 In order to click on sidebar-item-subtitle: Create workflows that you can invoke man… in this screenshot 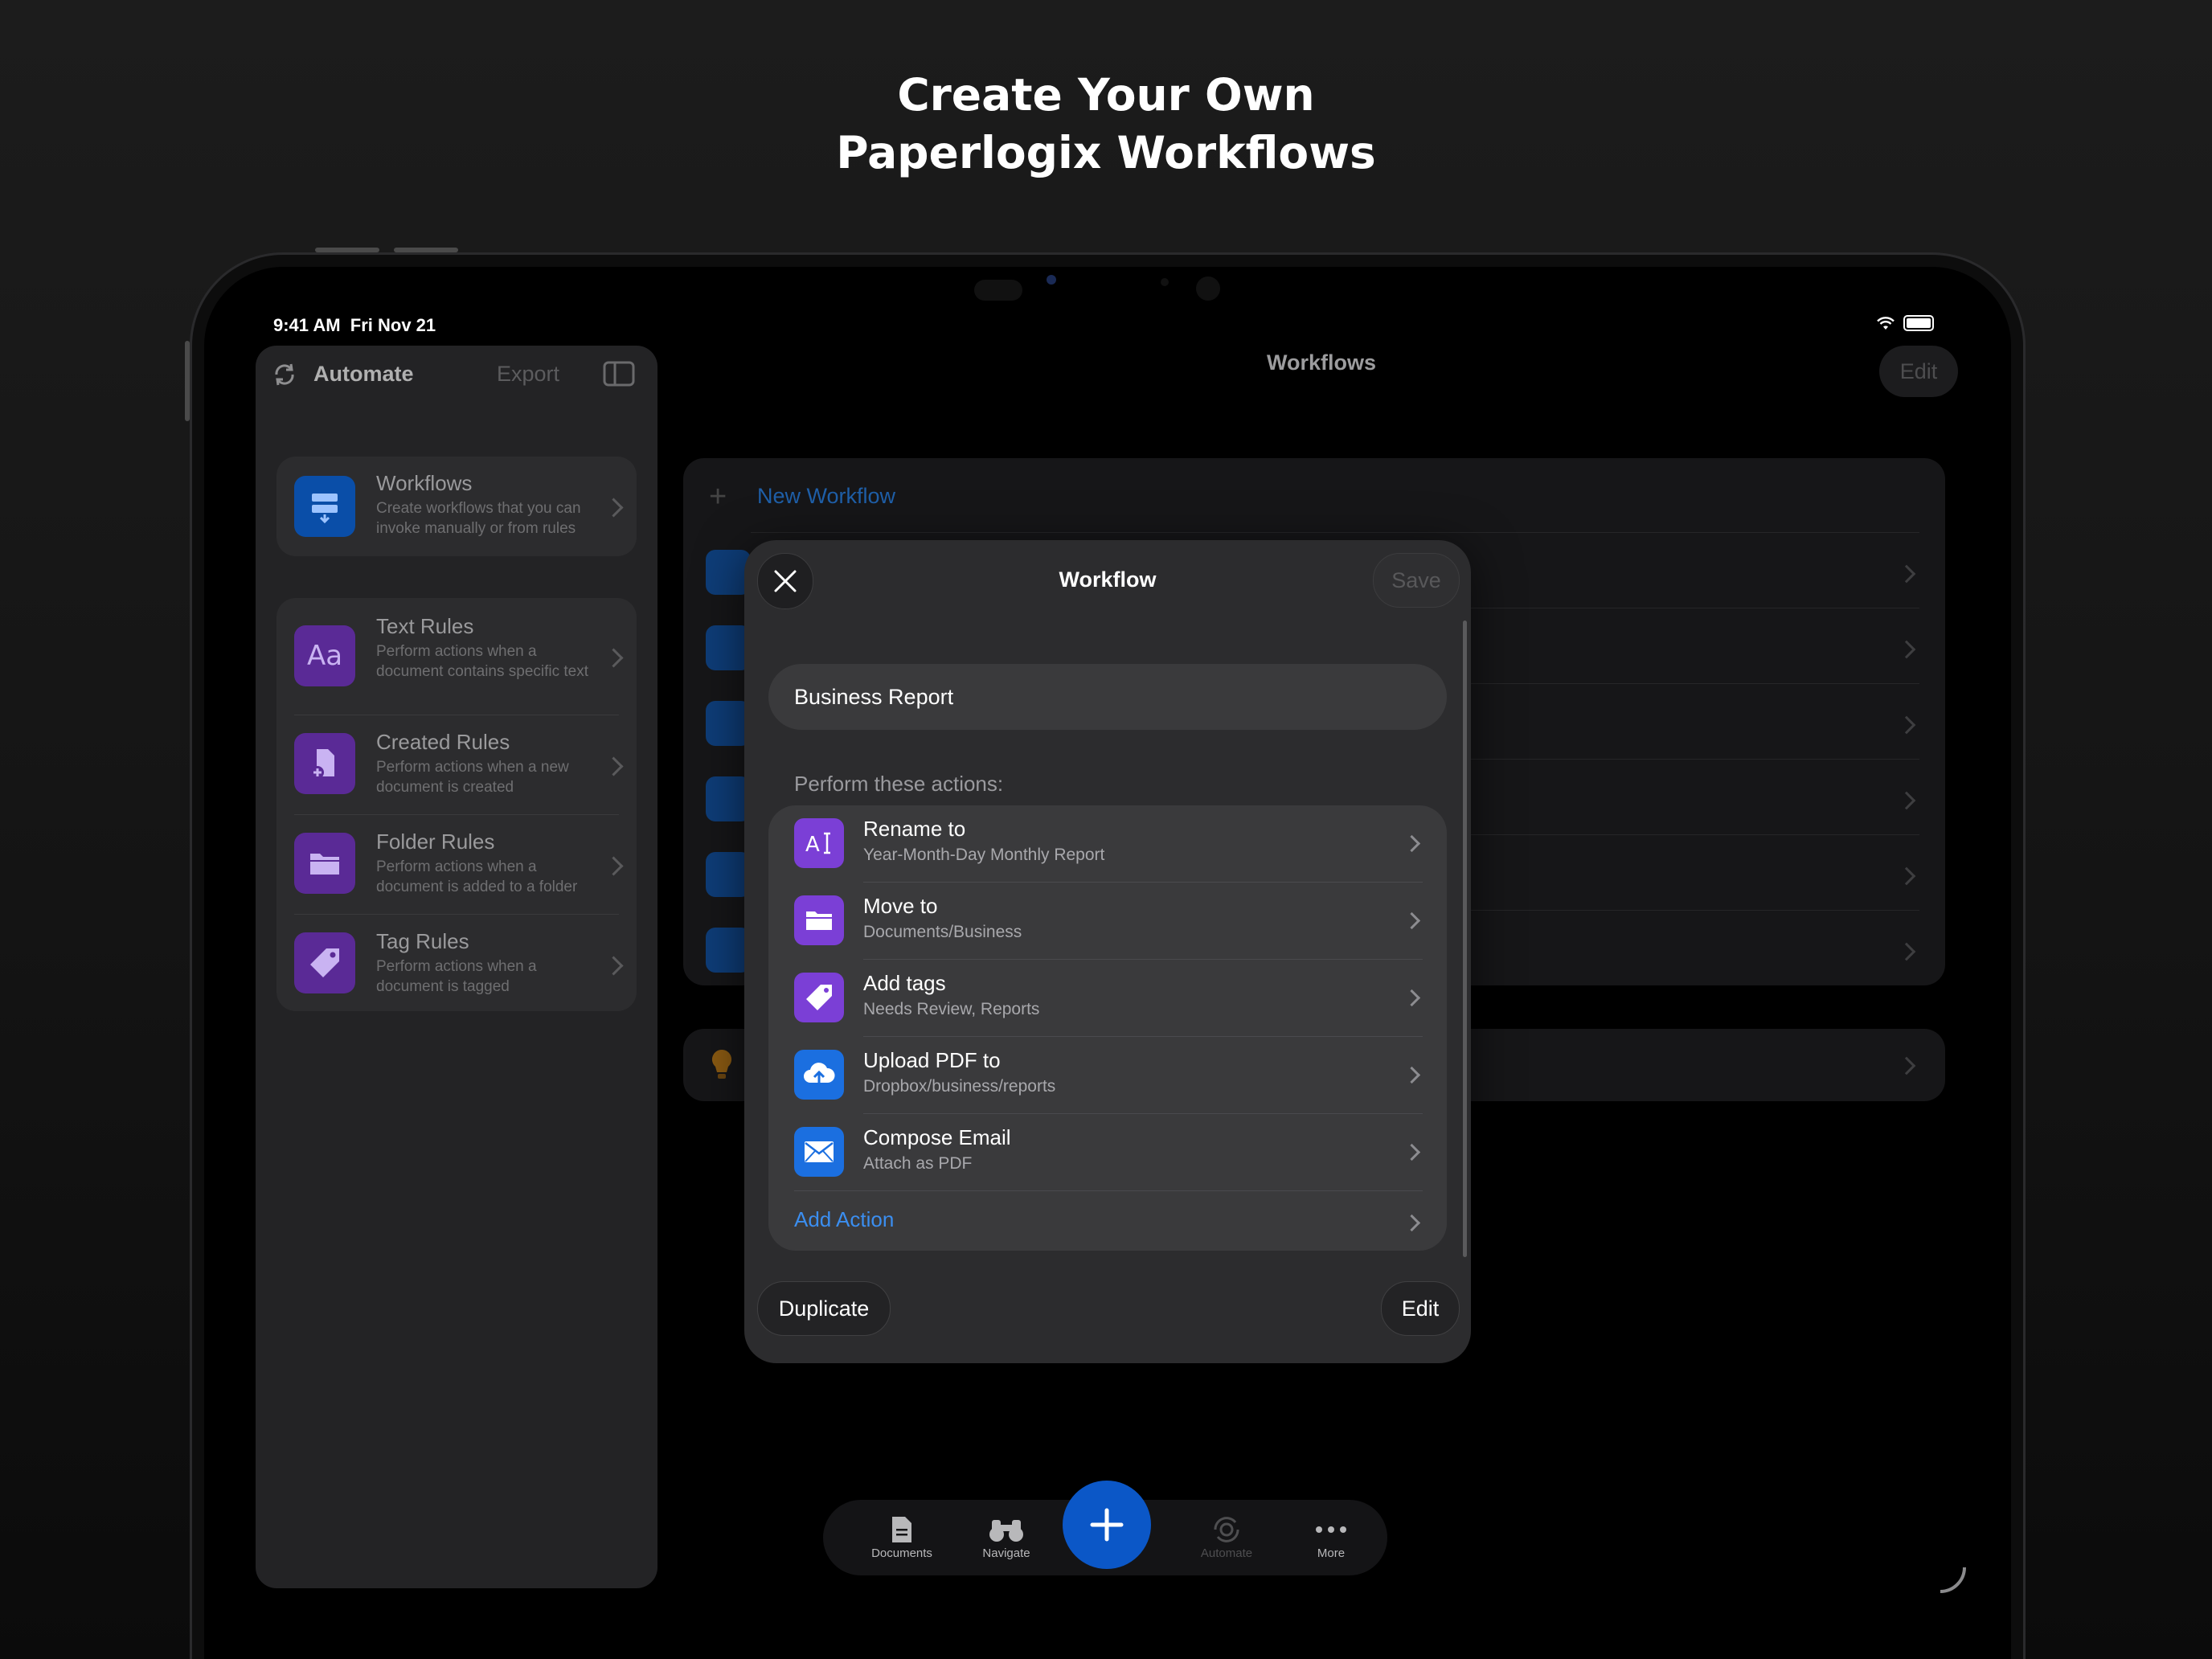, I will do `click(478, 518)`.